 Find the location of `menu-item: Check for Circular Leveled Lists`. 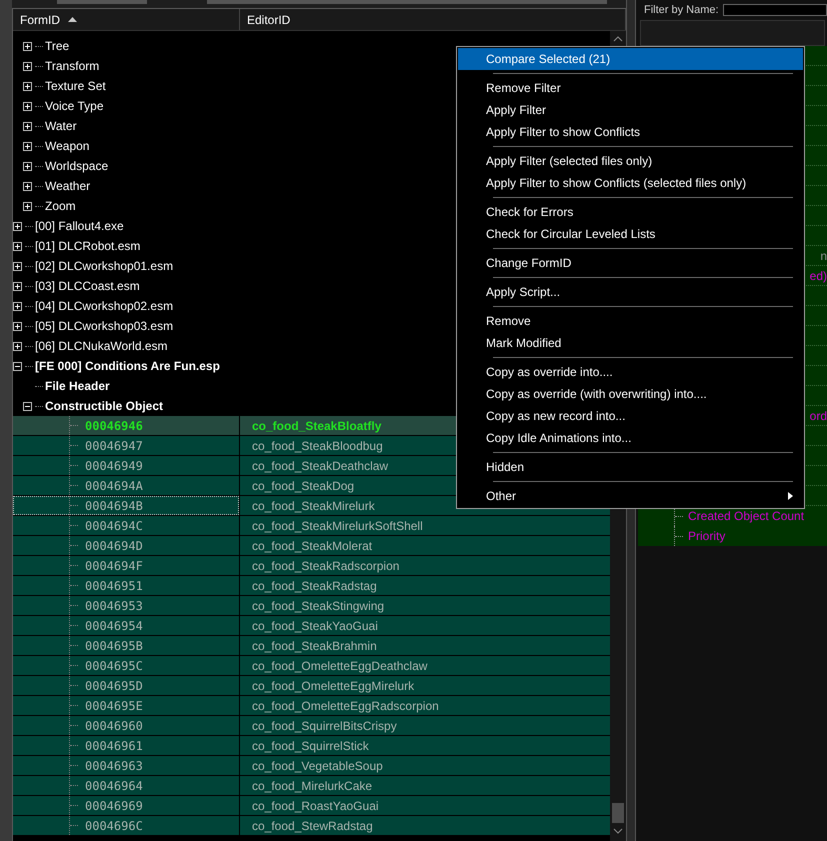

menu-item: Check for Circular Leveled Lists is located at coordinates (630, 234).